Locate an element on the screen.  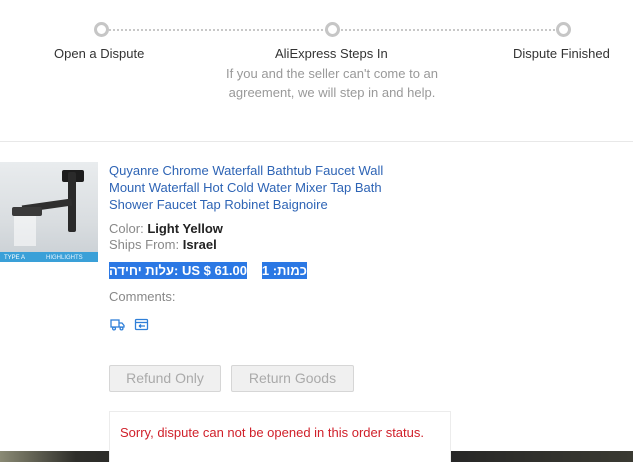
refund-only-button: Refund Only is located at coordinates (165, 378).